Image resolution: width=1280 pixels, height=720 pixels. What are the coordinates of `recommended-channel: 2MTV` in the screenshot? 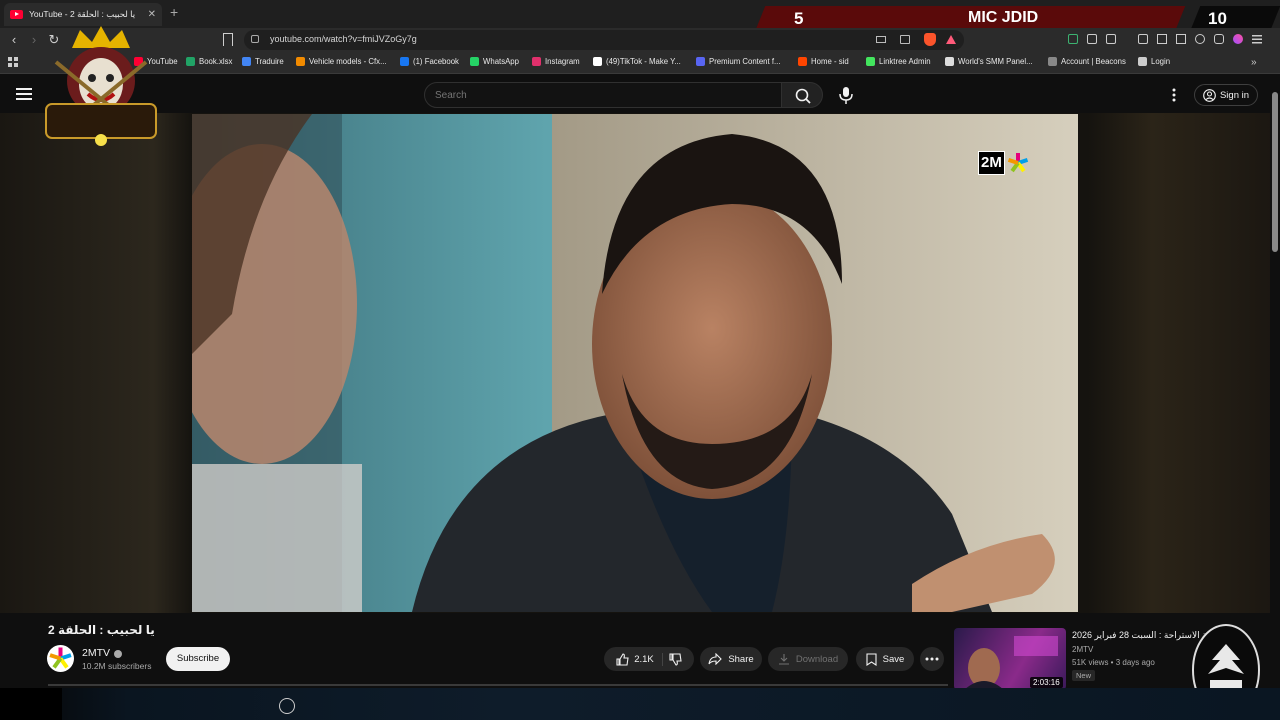 It's located at (1082, 649).